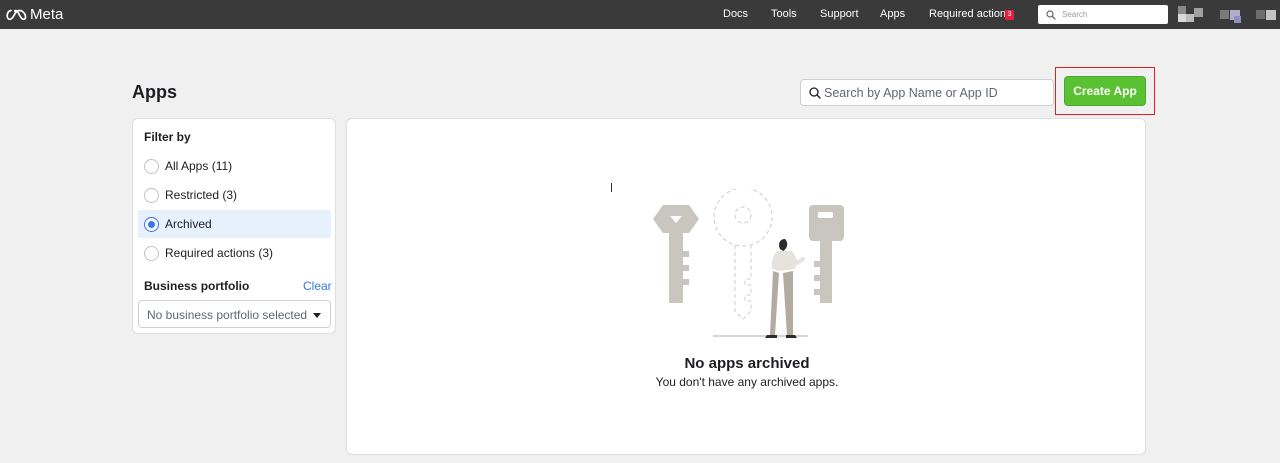  Describe the element at coordinates (784, 14) in the screenshot. I see `nav-link-tools: Tools` at that location.